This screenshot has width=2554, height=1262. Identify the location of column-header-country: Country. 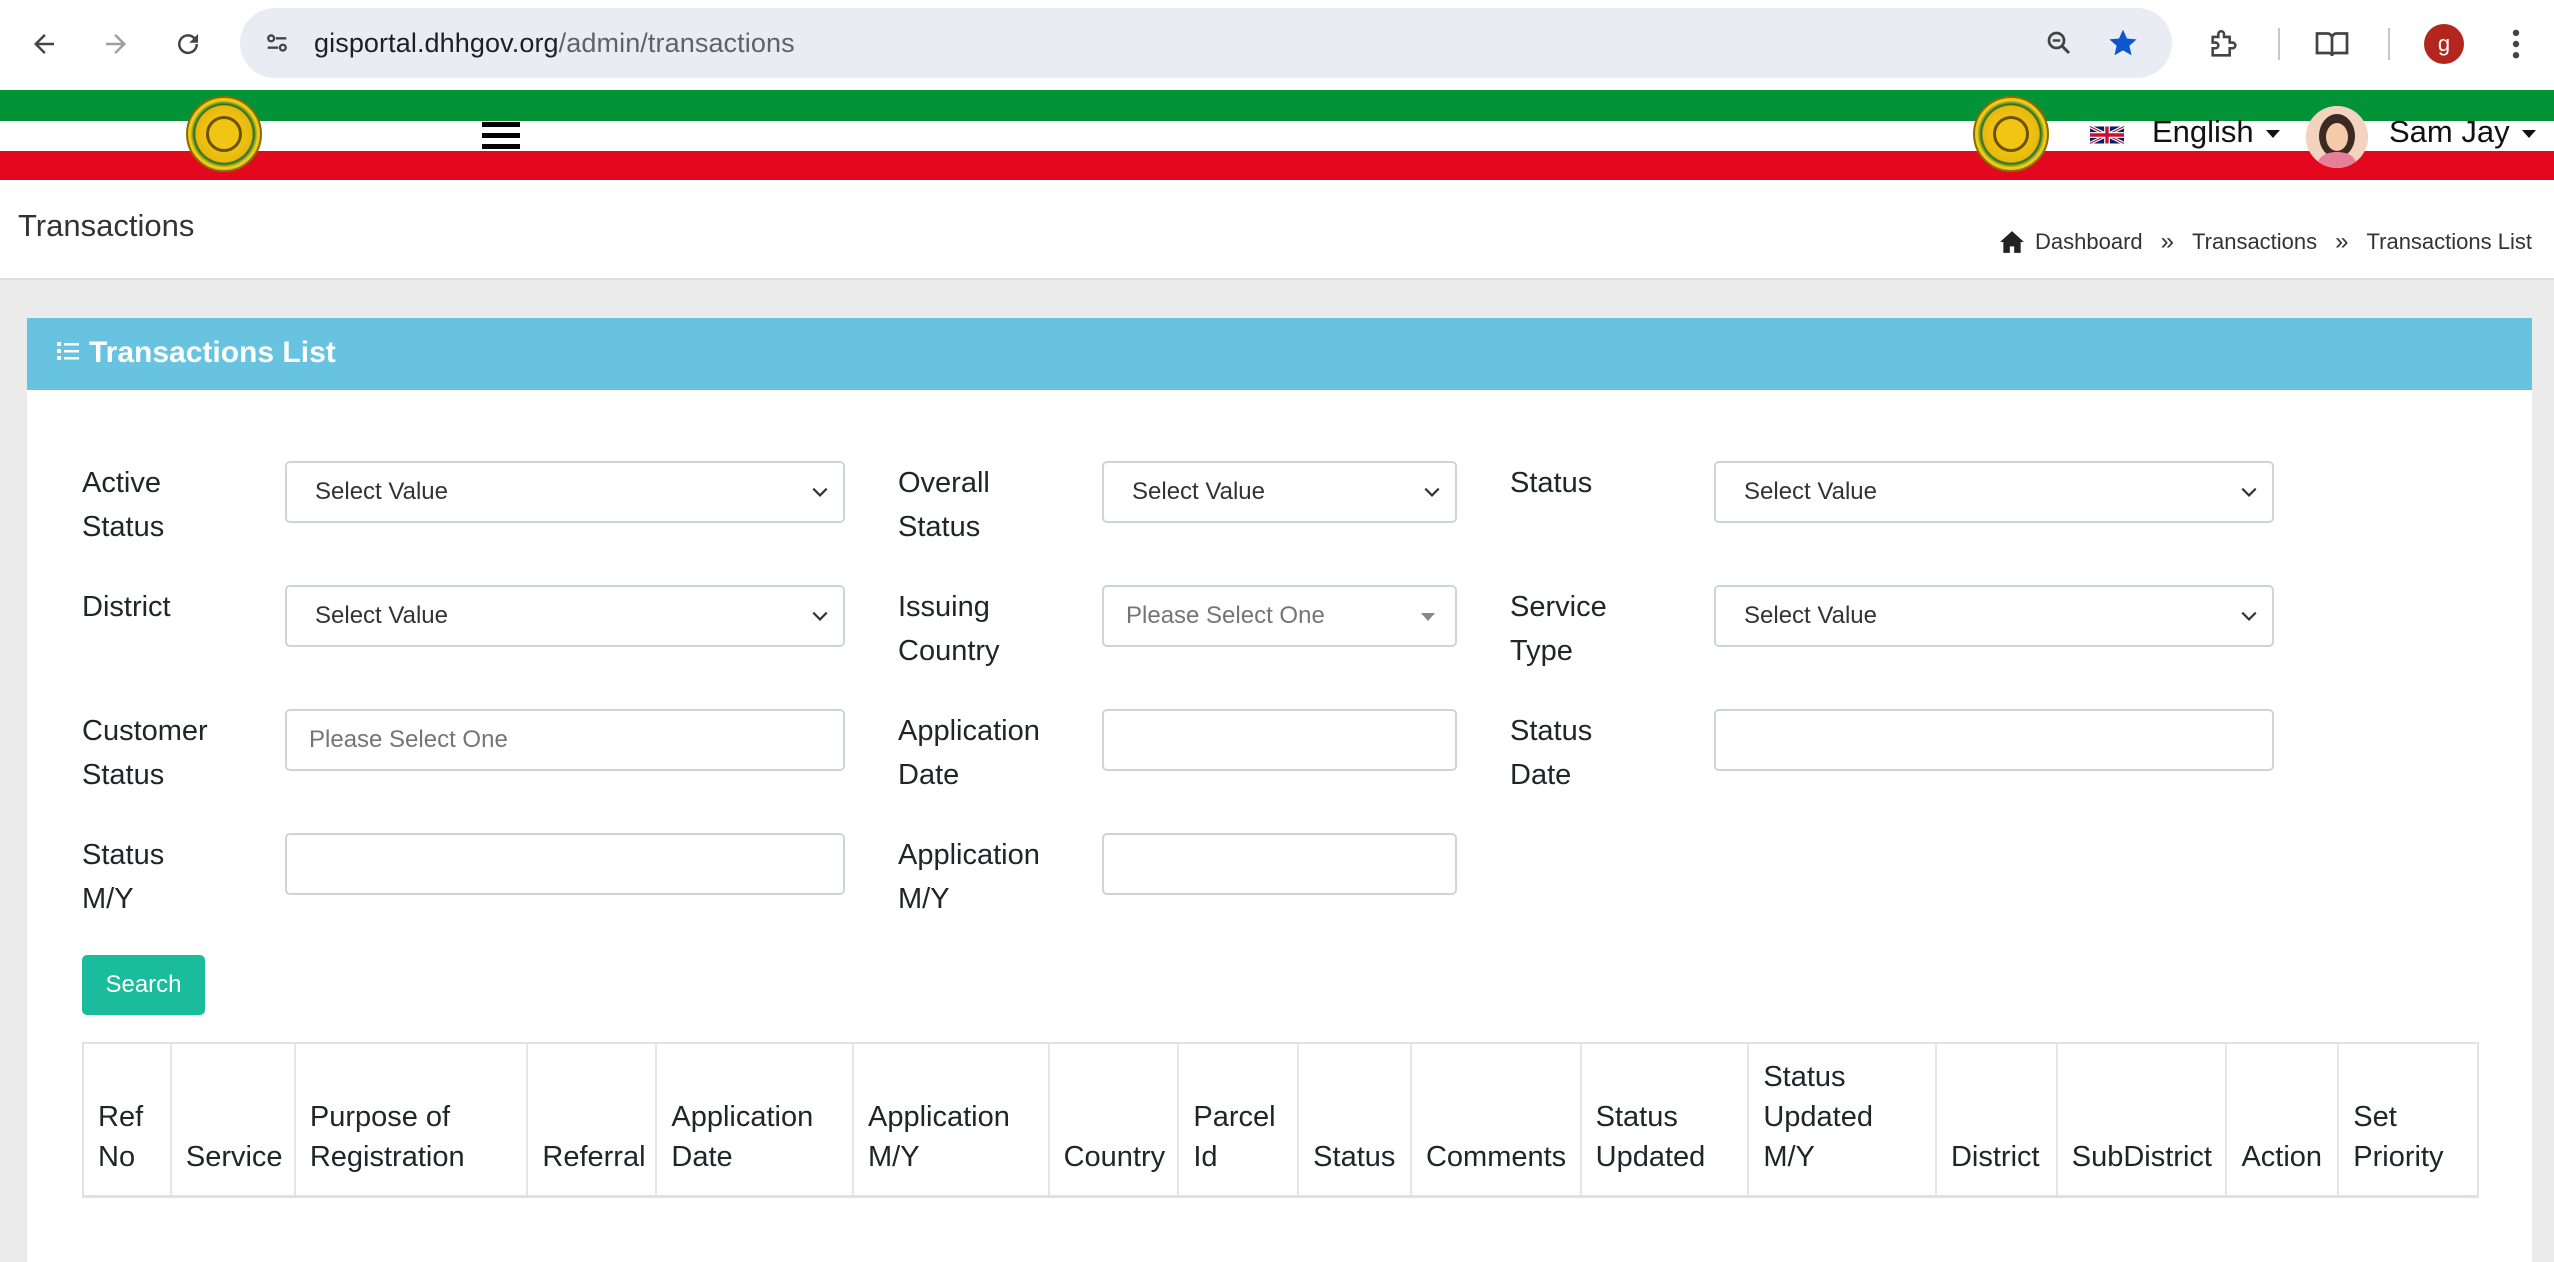
(1115, 1119).